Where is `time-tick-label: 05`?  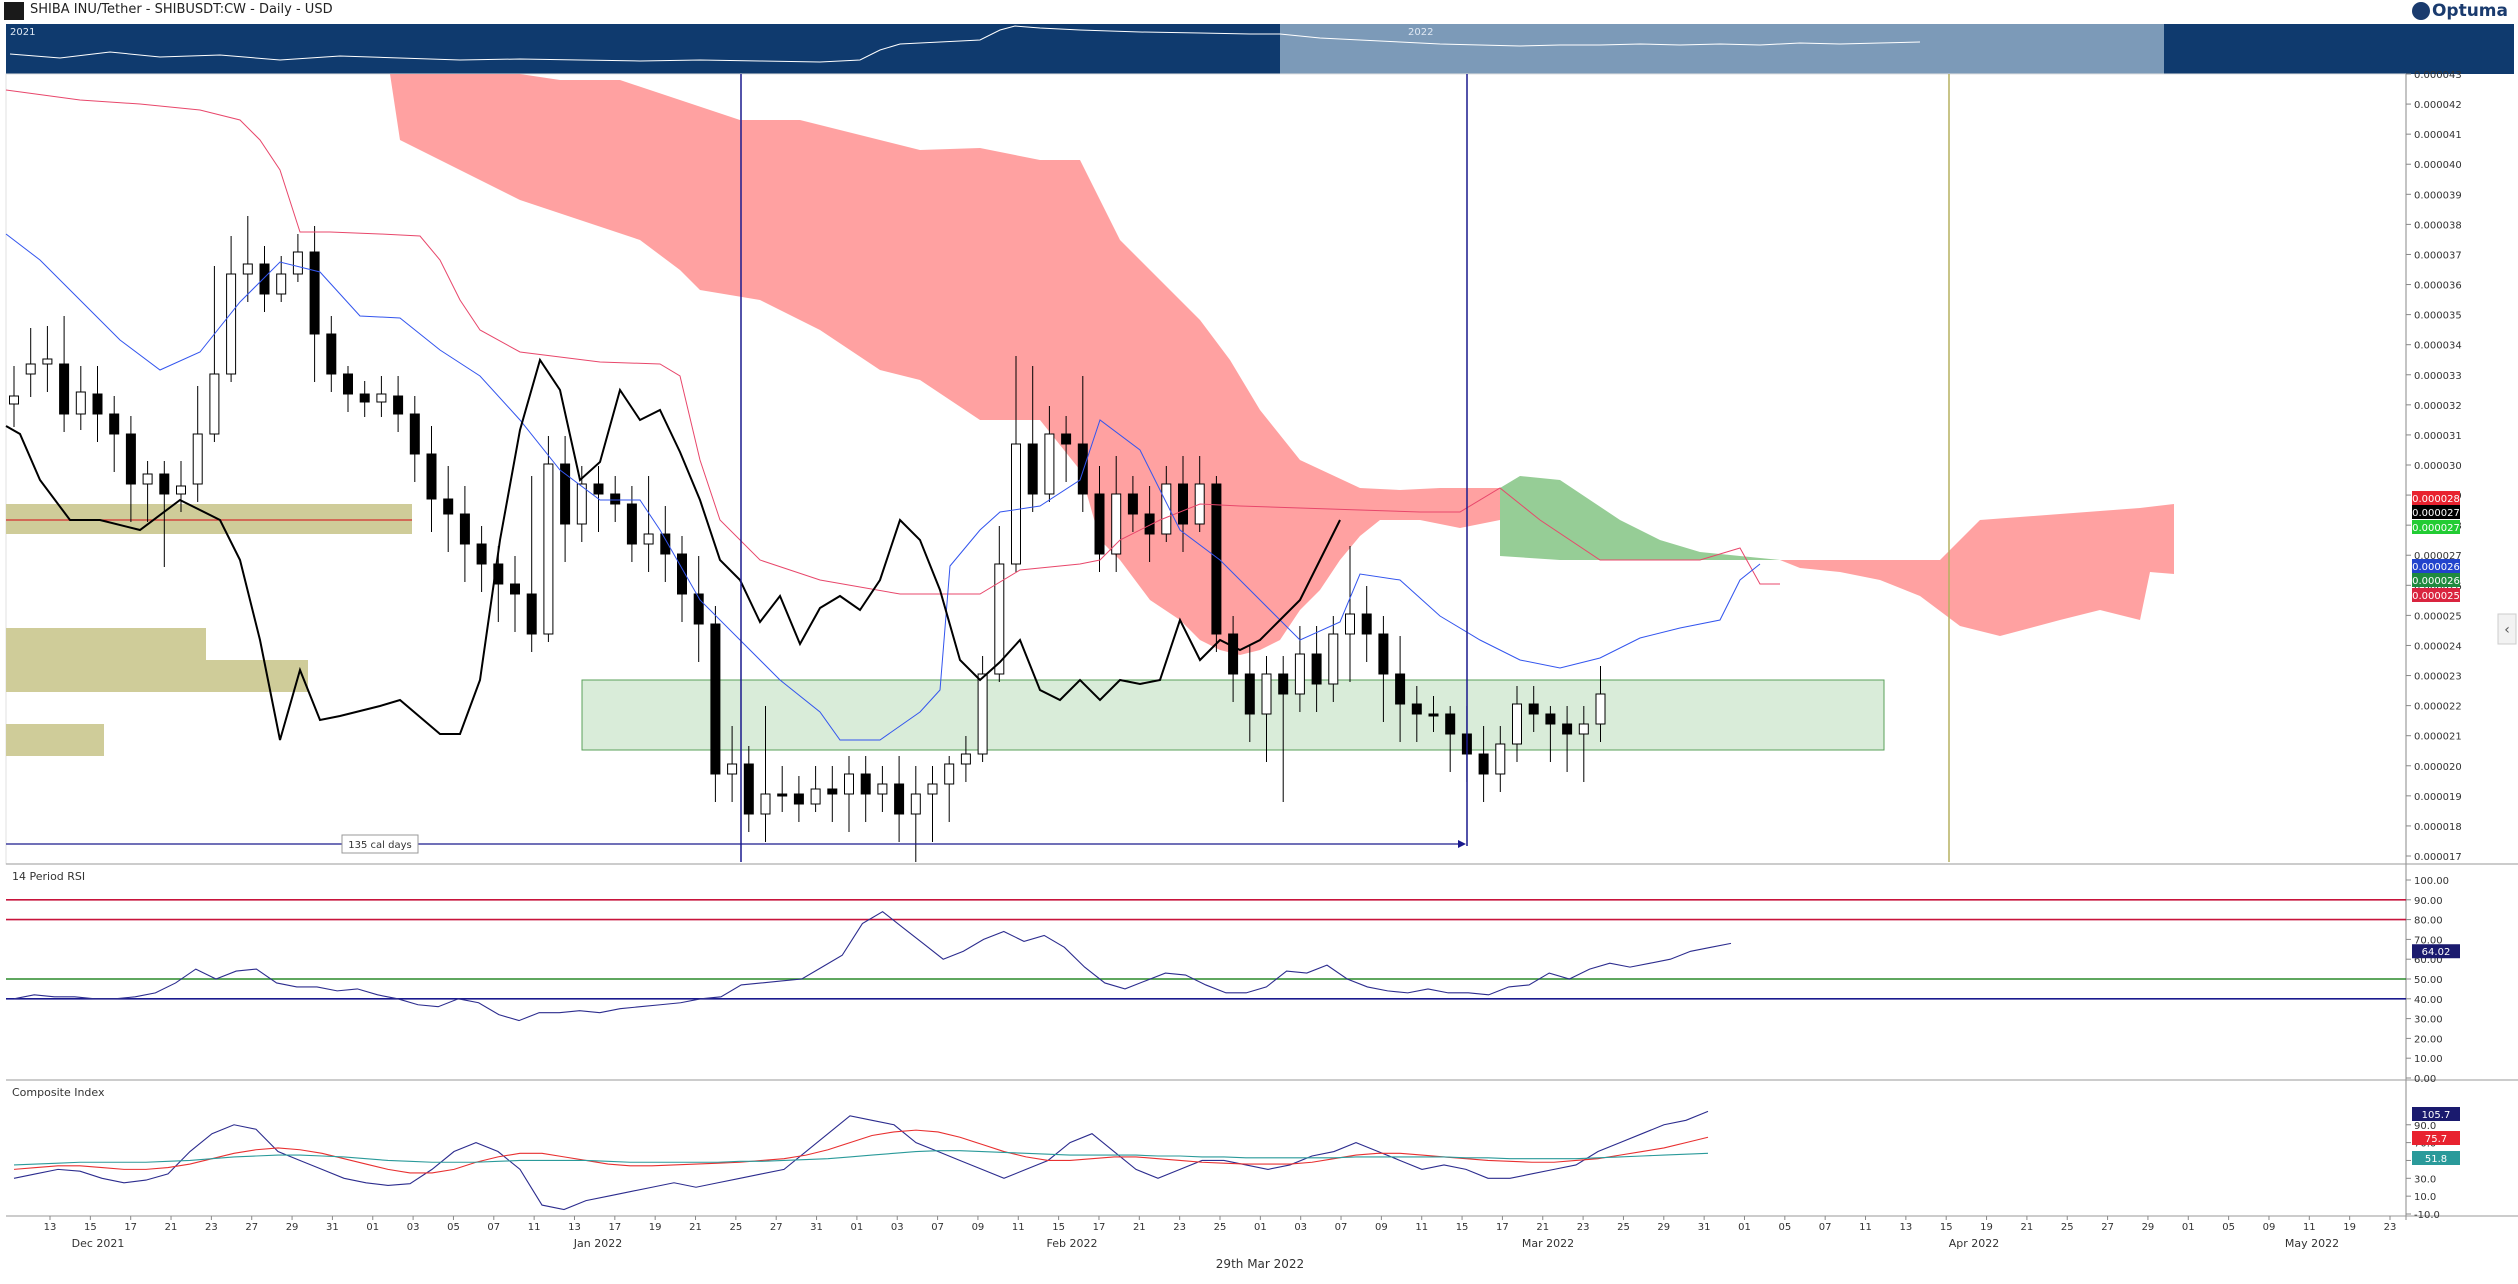
time-tick-label: 05 is located at coordinates (453, 1227).